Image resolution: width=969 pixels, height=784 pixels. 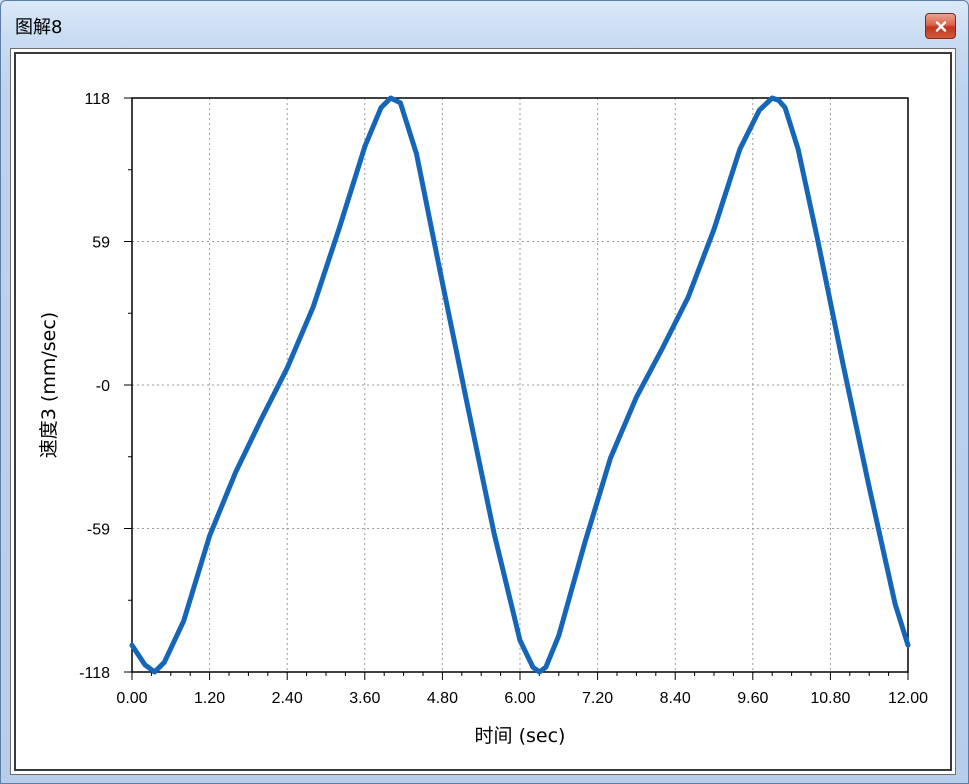 I want to click on y-tick-label: 59, so click(x=101, y=243).